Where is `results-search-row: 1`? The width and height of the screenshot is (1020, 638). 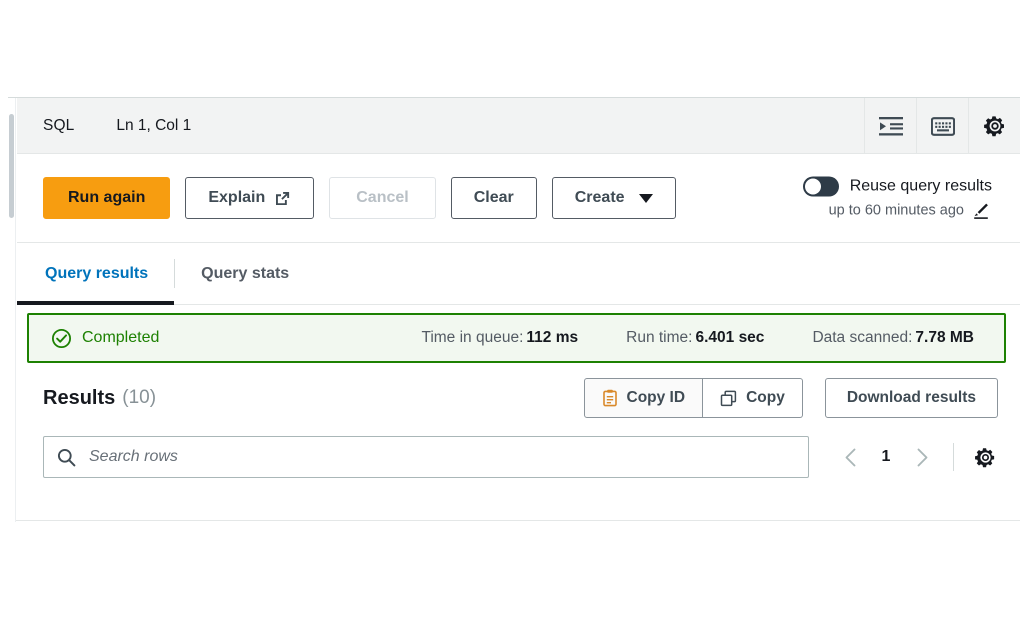 results-search-row: 1 is located at coordinates (518, 457).